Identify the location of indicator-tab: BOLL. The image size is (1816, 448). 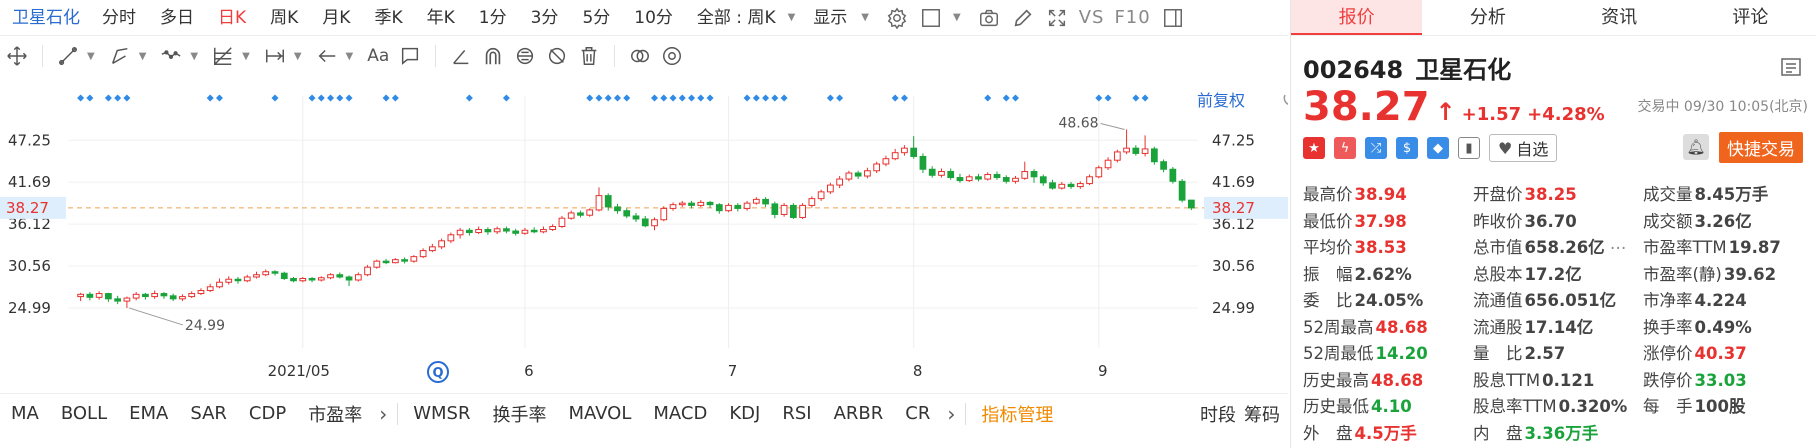
(84, 413).